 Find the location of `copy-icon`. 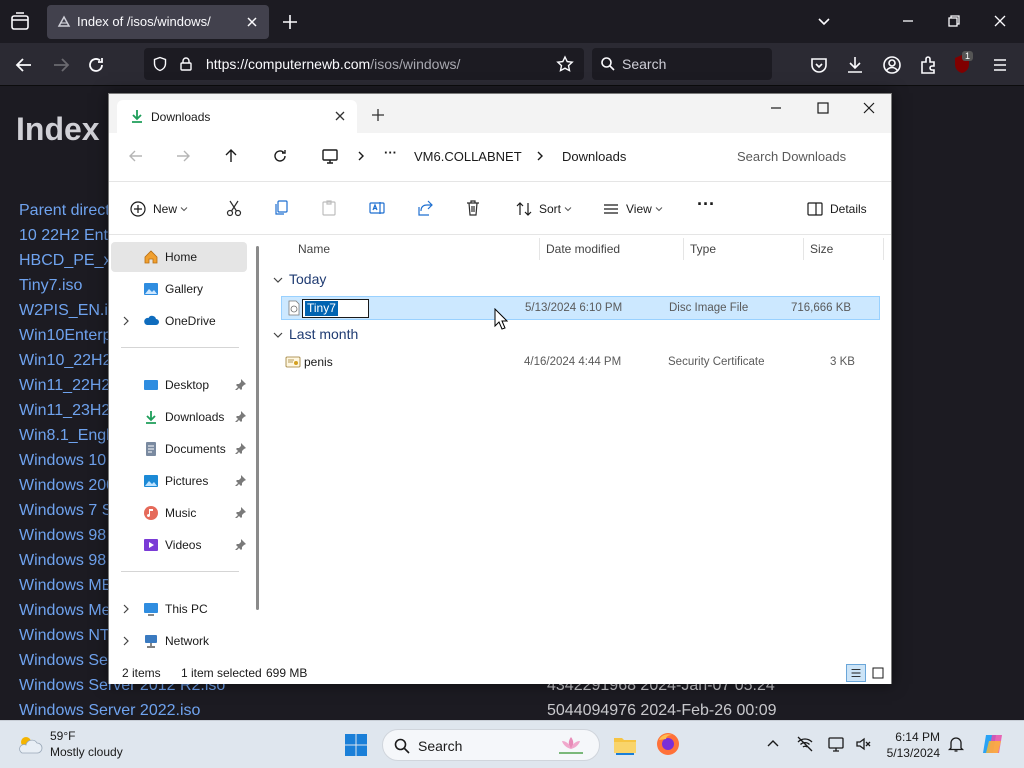

copy-icon is located at coordinates (281, 208).